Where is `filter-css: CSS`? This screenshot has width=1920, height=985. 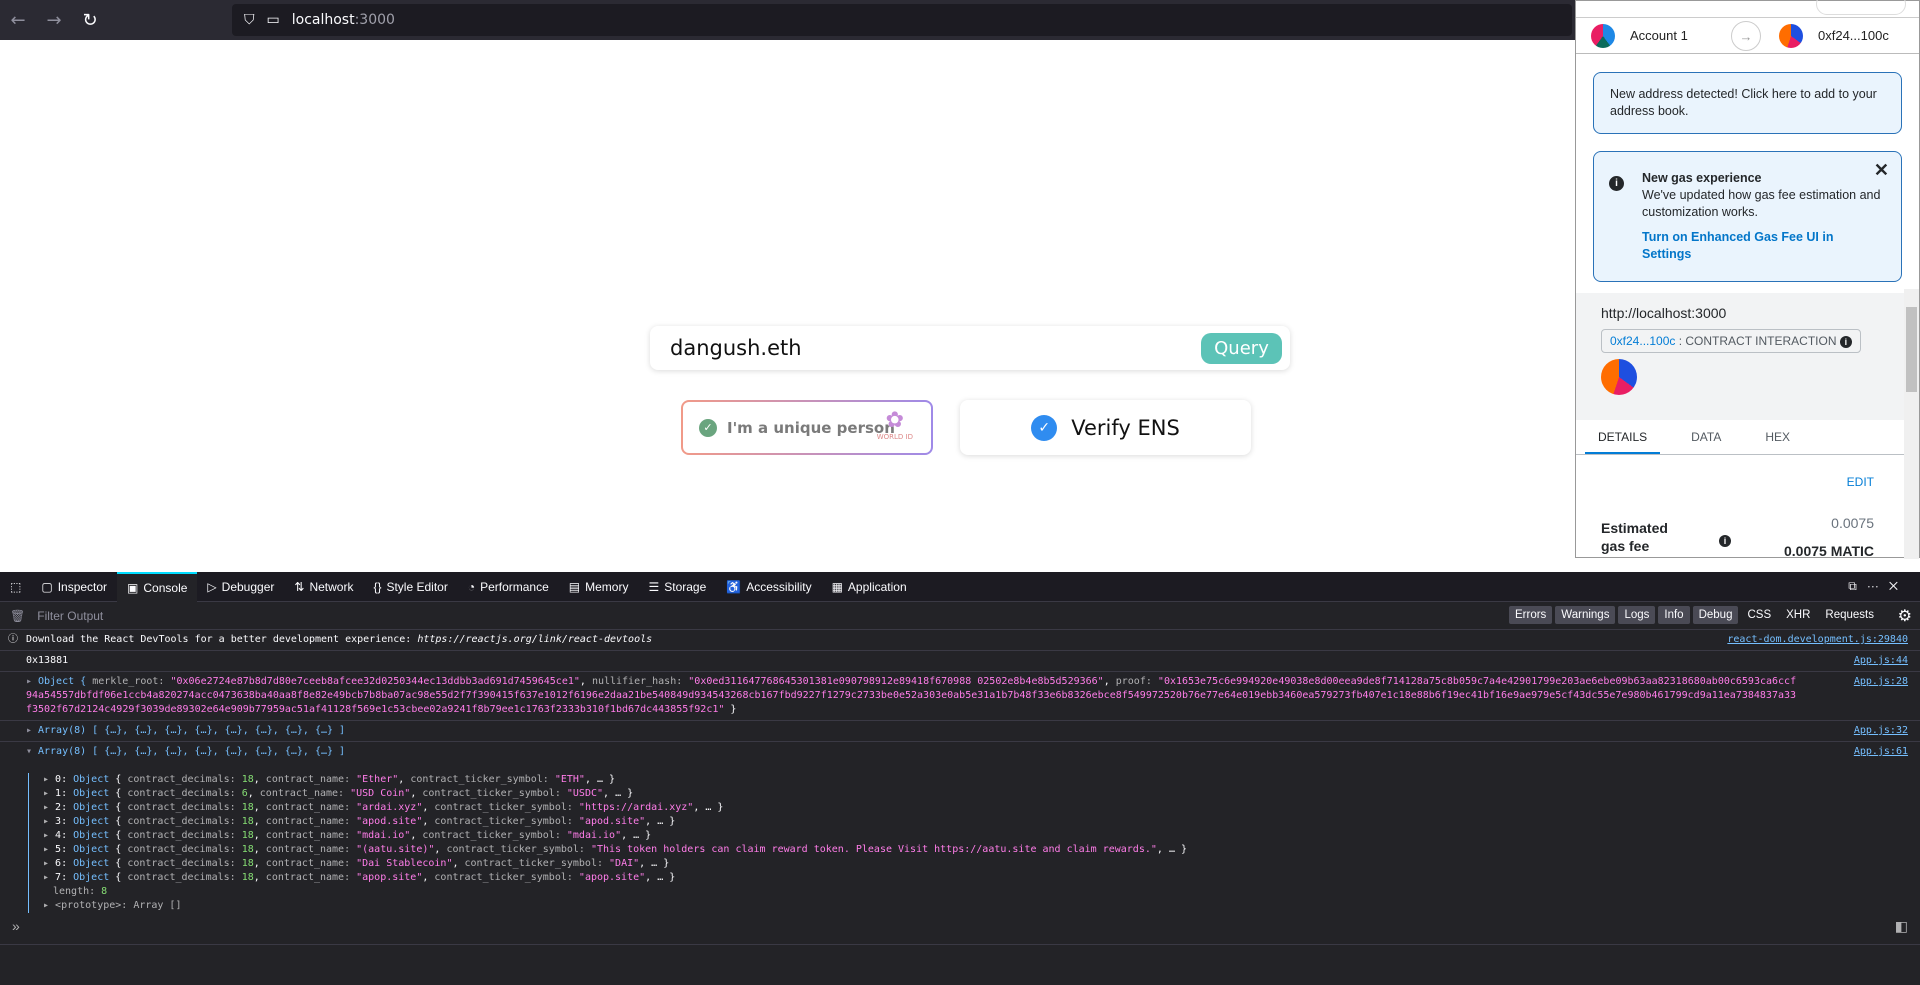
filter-css: CSS is located at coordinates (1759, 615).